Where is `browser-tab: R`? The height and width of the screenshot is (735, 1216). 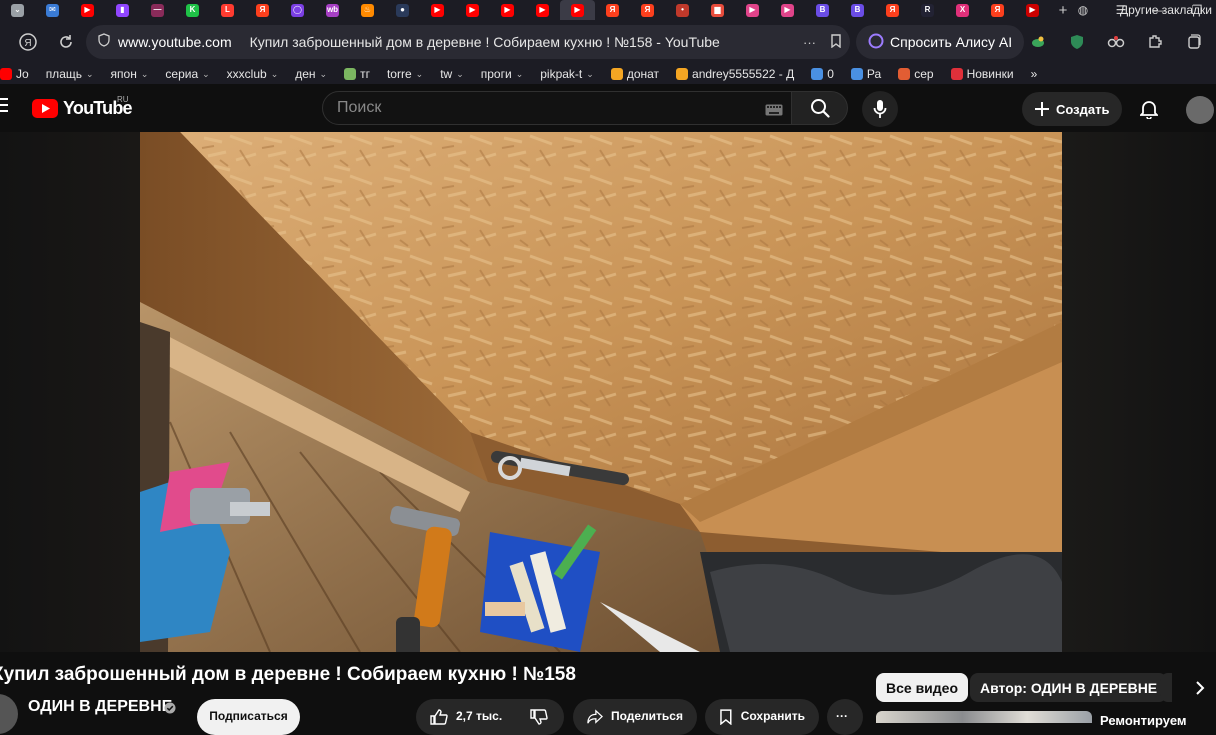 browser-tab: R is located at coordinates (927, 10).